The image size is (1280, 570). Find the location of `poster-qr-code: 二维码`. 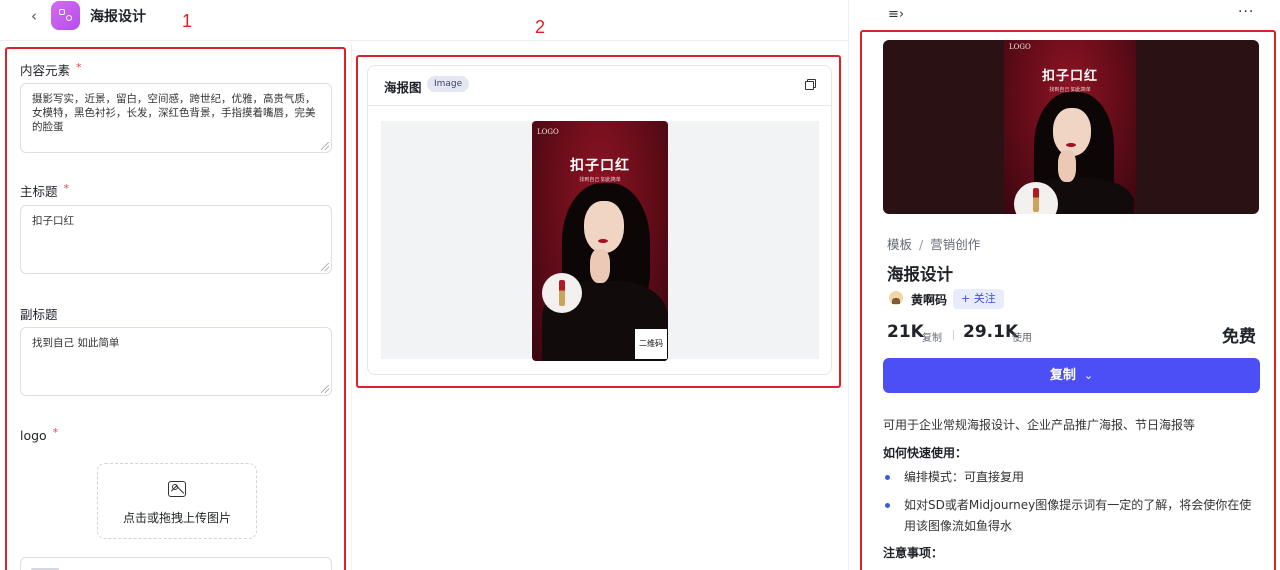

poster-qr-code: 二维码 is located at coordinates (651, 344).